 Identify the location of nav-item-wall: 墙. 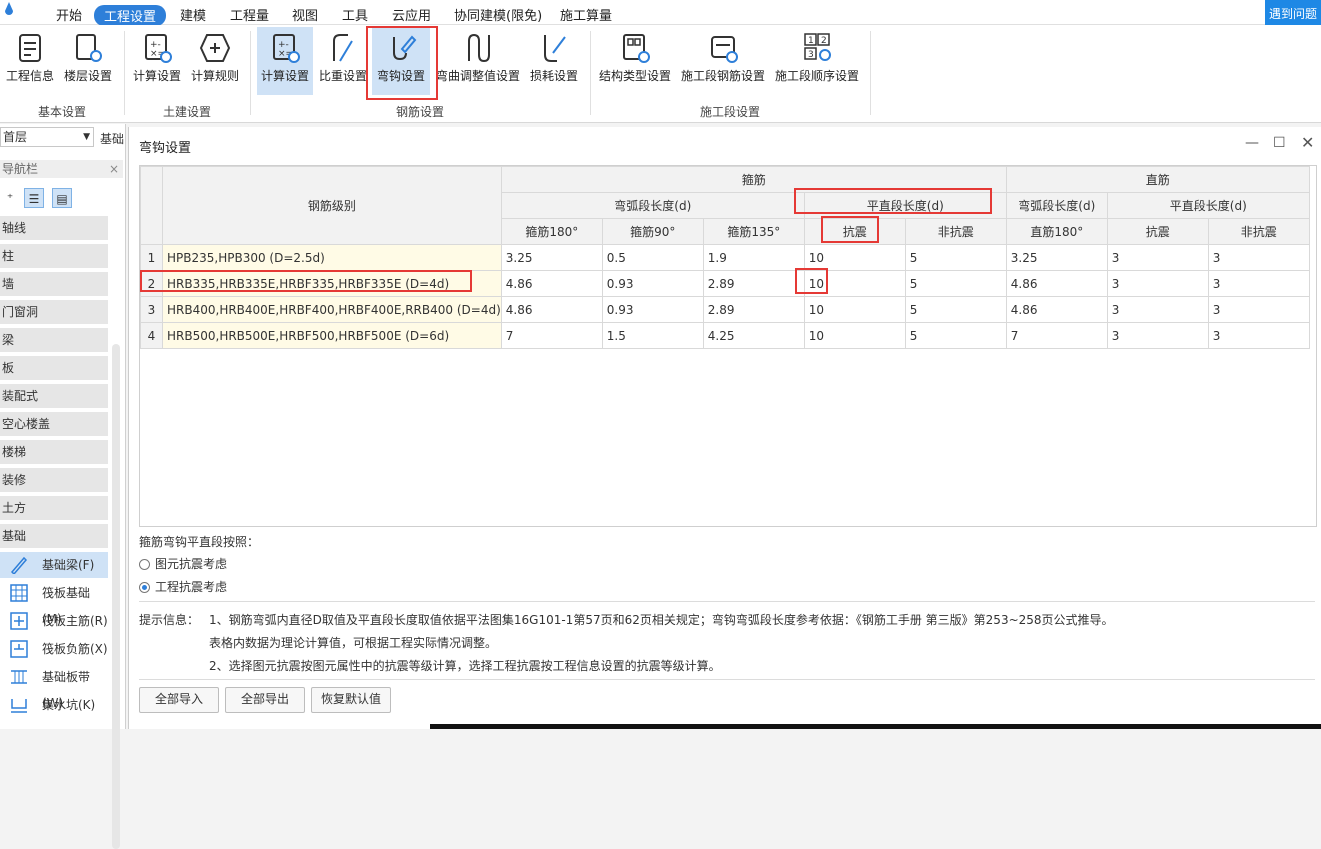
(54, 284).